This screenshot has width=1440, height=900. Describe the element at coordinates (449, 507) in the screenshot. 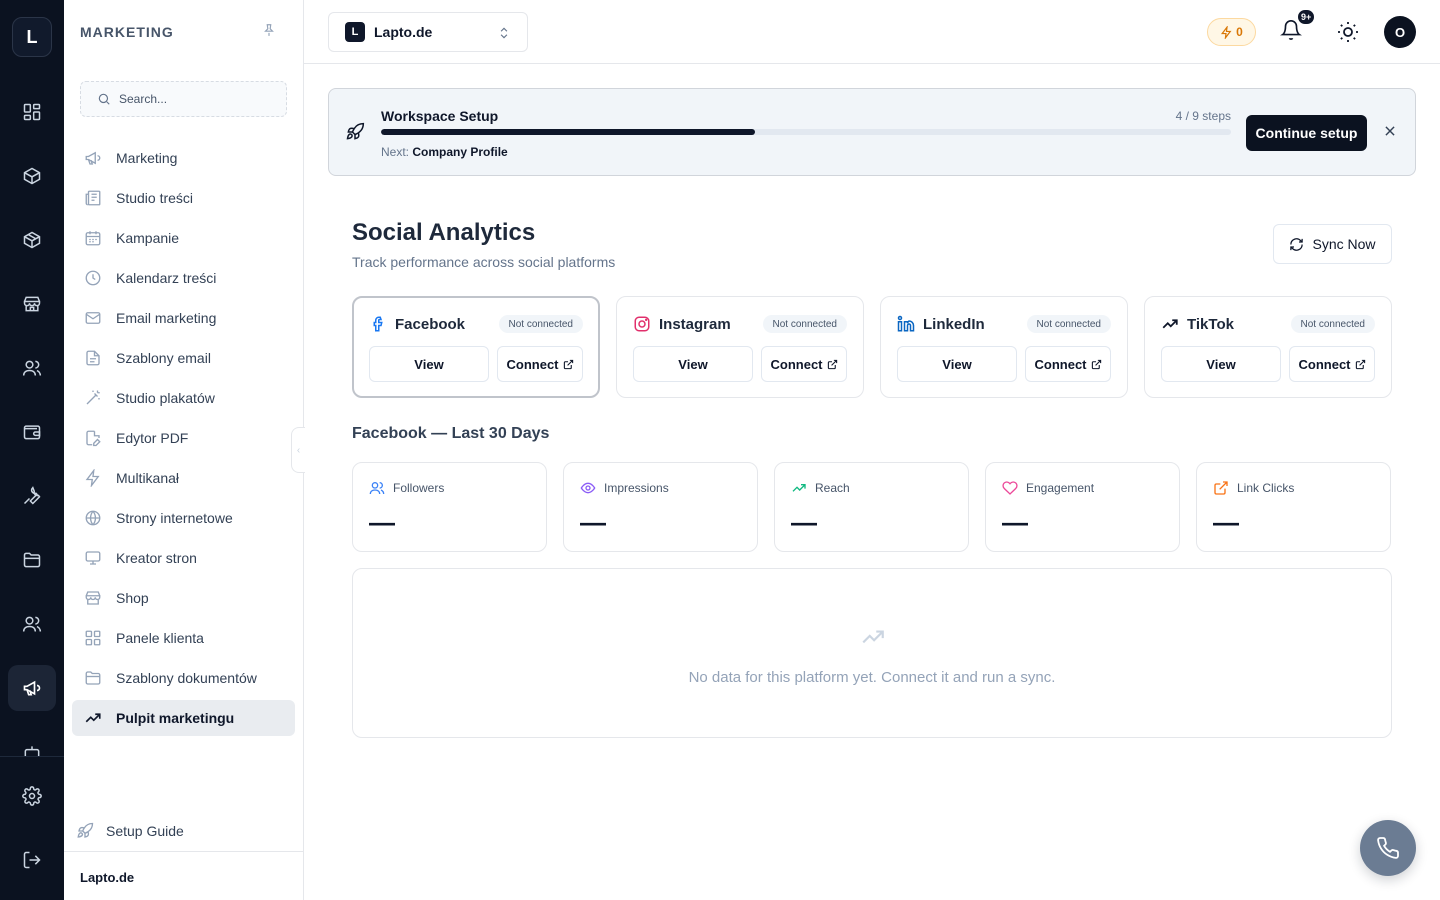

I see `metric-card-followers: Followers —` at that location.